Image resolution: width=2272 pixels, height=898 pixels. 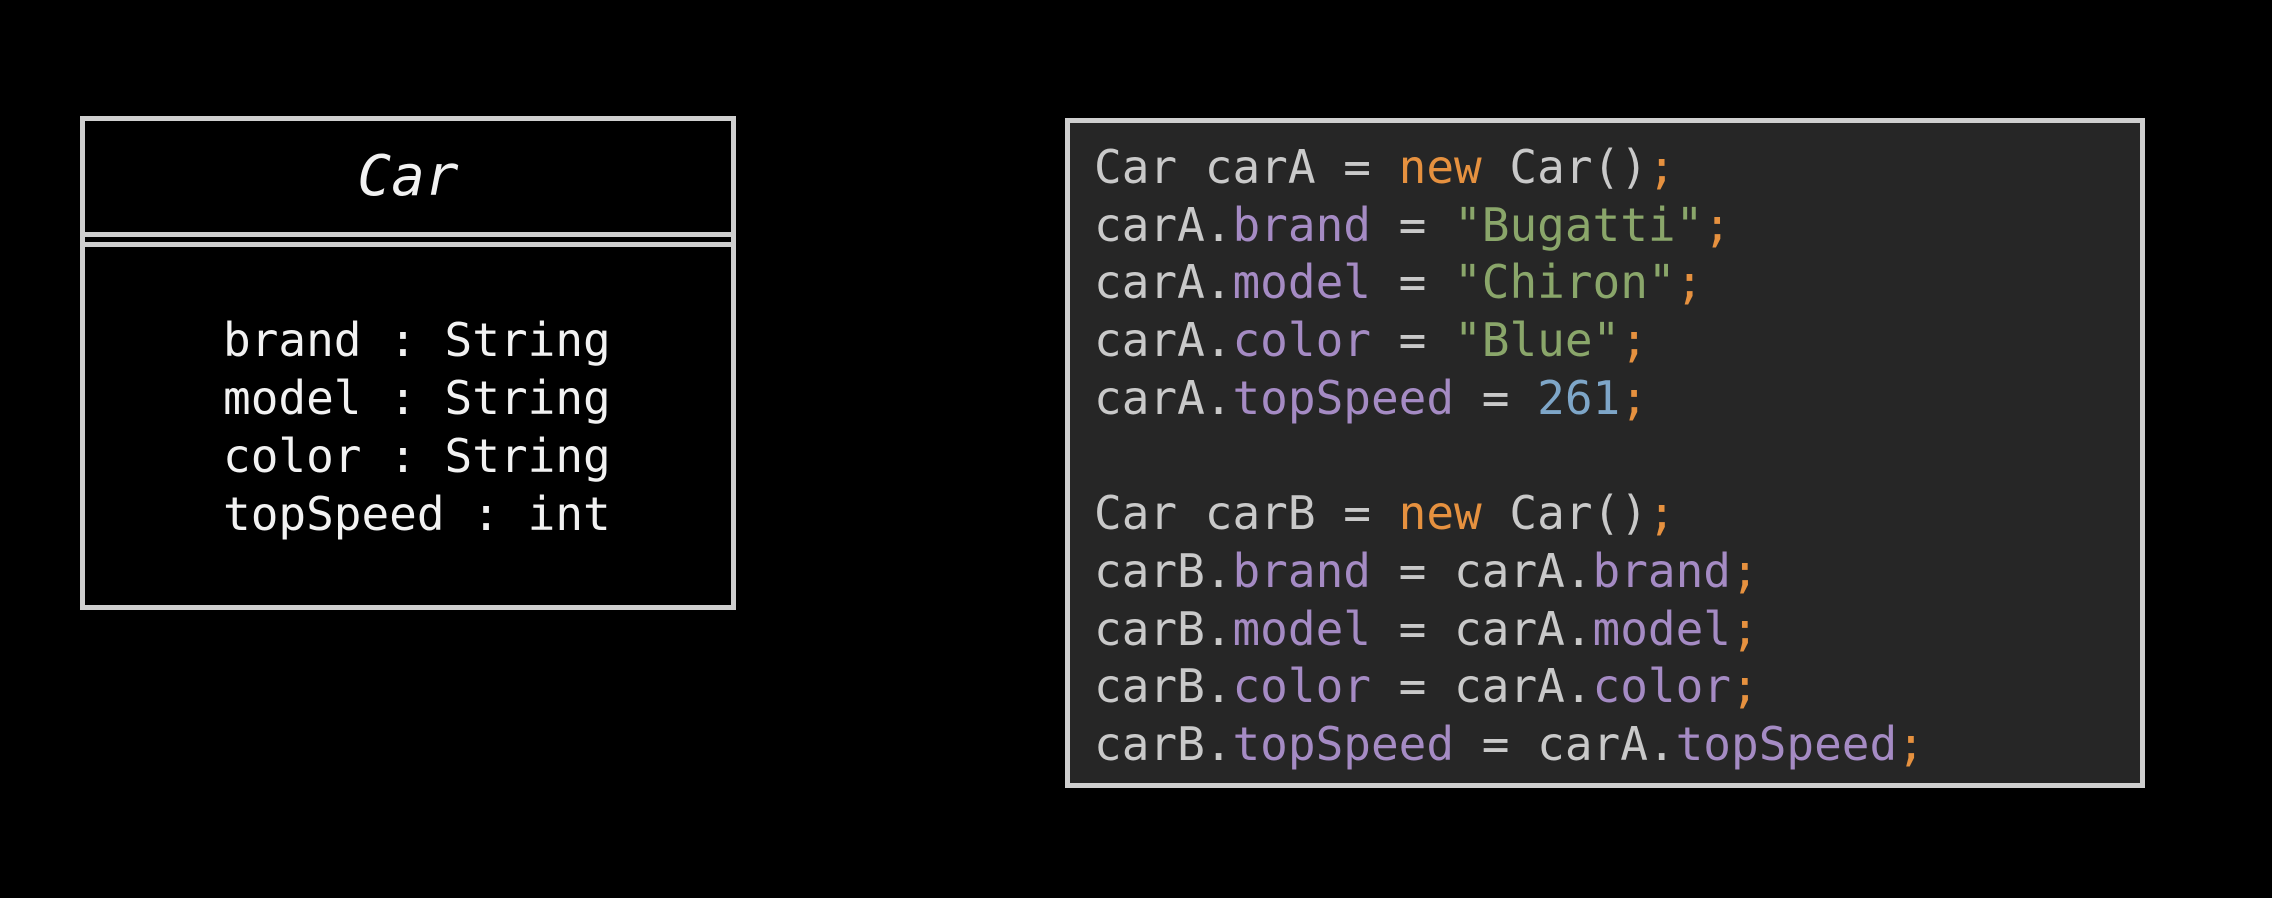 What do you see at coordinates (1246, 513) in the screenshot?
I see `code-token: Car carB =` at bounding box center [1246, 513].